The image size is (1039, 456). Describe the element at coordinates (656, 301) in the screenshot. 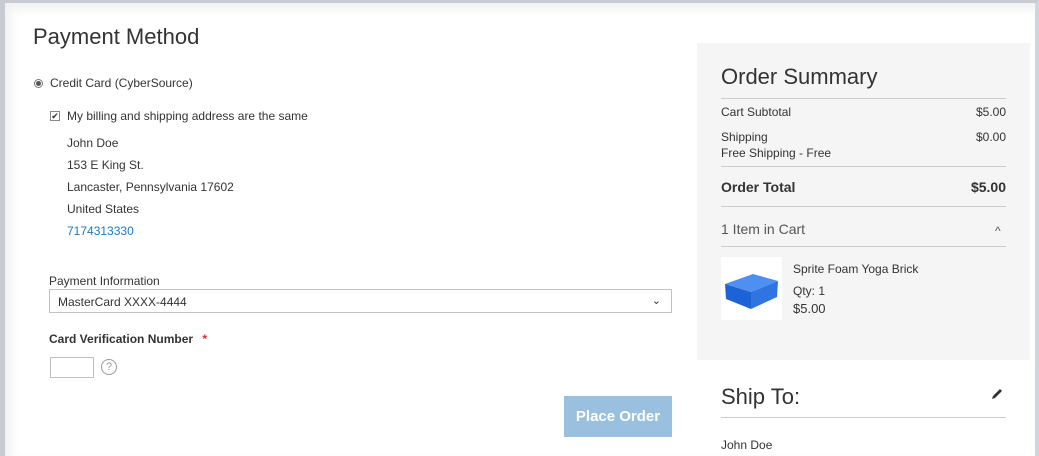

I see `chevron-down-icon: ⌄` at that location.